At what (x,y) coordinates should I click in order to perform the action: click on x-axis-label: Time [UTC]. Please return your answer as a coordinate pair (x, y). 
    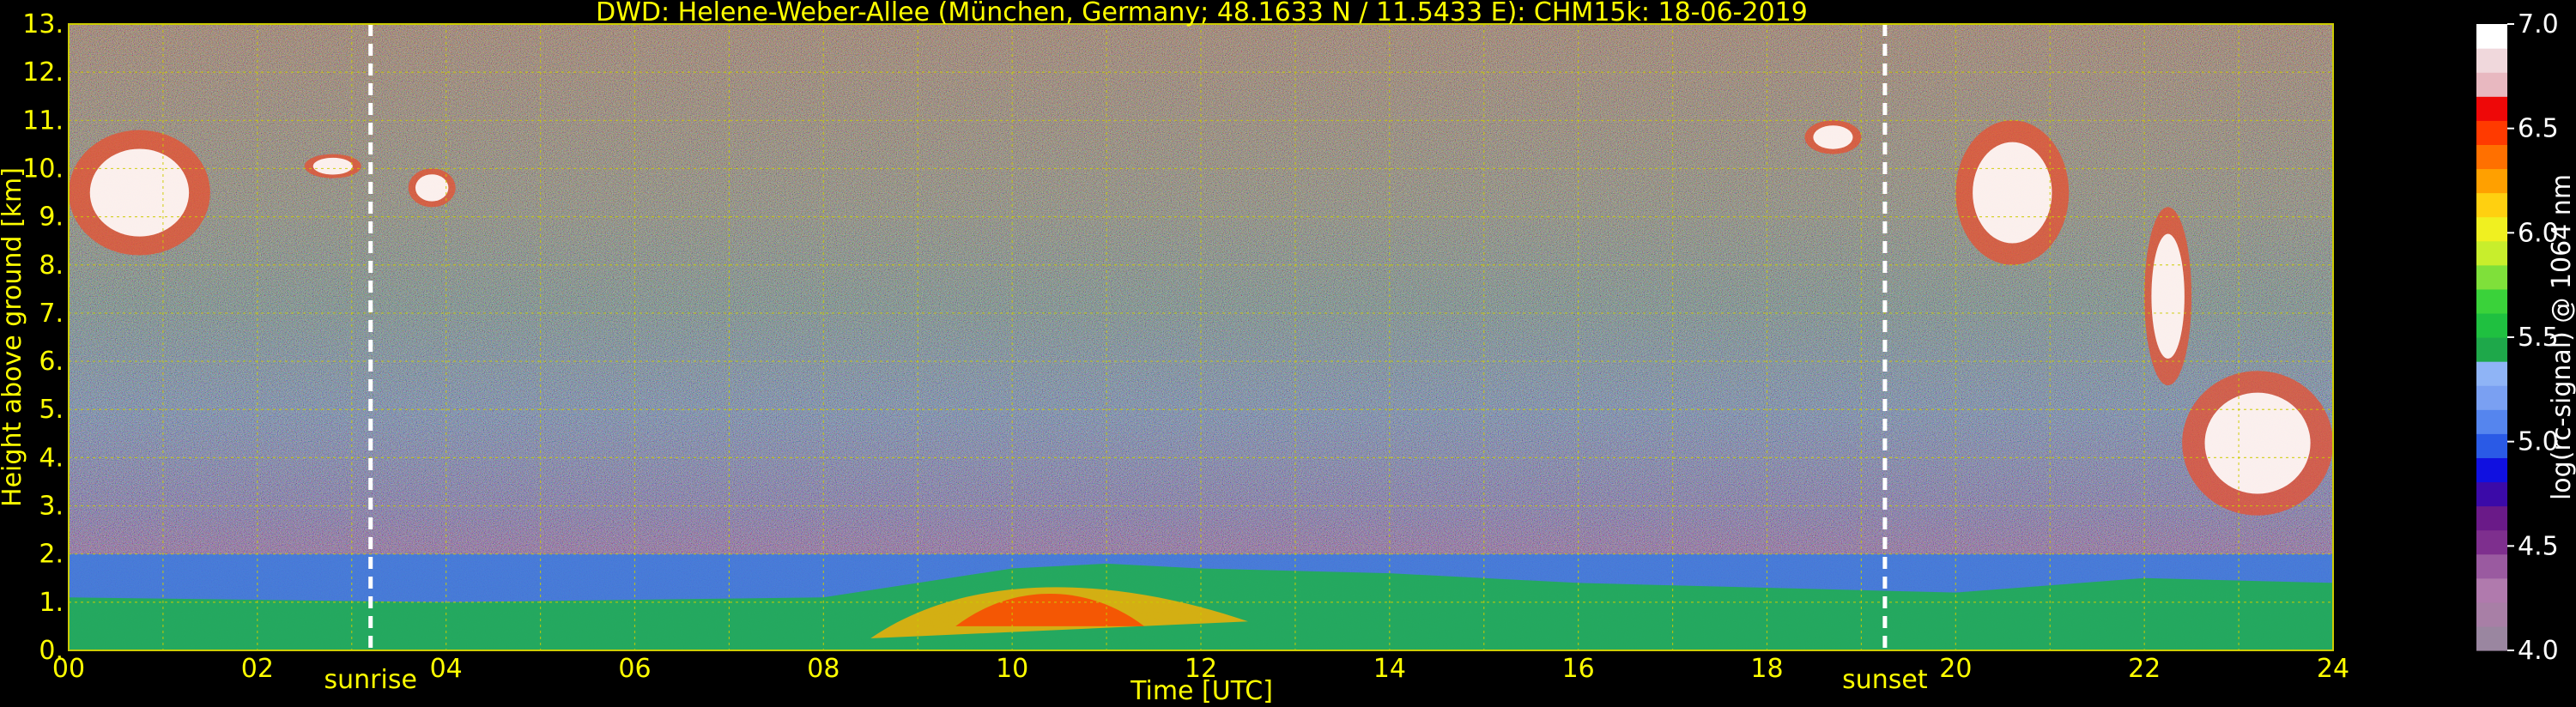
    Looking at the image, I should click on (1201, 691).